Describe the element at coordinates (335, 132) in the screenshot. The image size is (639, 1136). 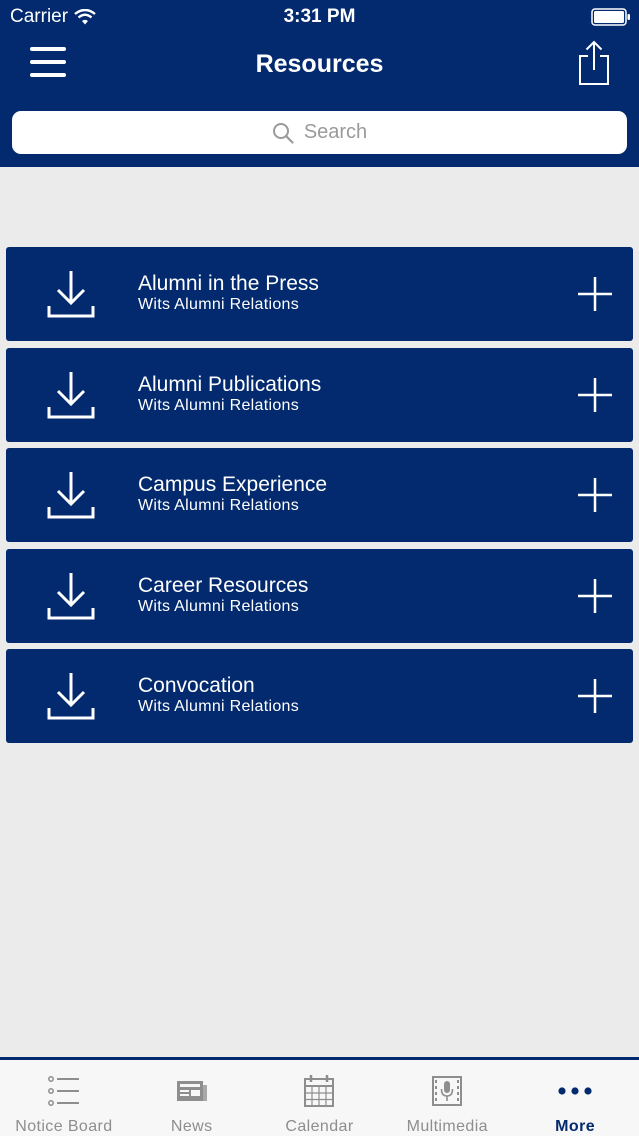
I see `search-placeholder: Search` at that location.